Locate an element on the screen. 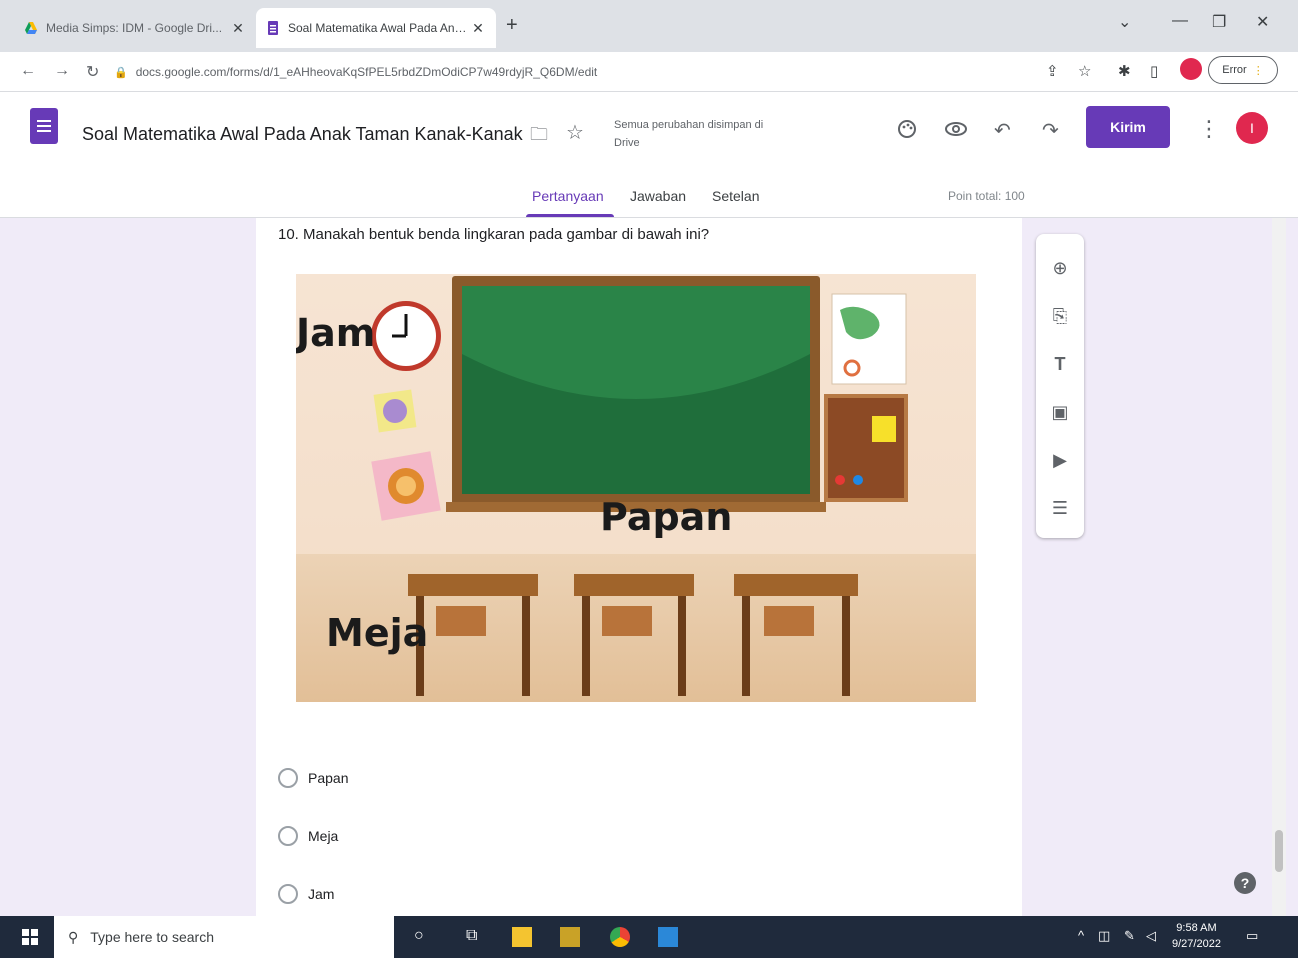 The image size is (1298, 958). error-button: Error ⋮ is located at coordinates (1243, 70).